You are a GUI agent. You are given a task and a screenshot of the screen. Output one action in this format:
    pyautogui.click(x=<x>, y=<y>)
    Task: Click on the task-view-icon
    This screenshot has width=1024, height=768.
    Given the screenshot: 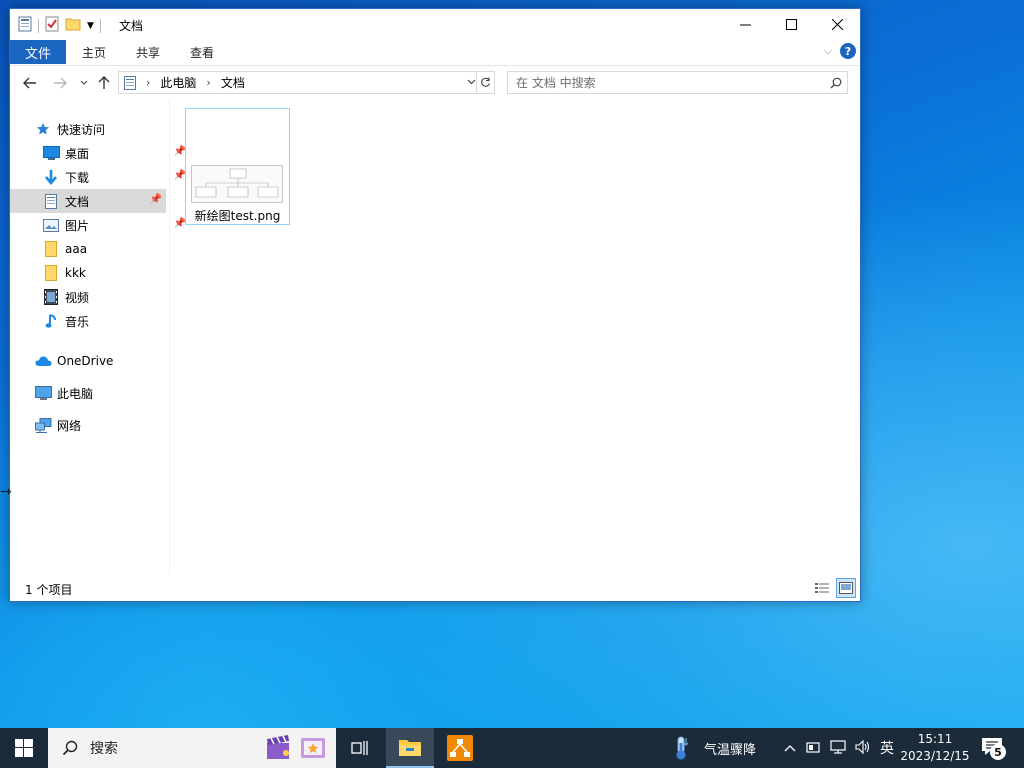 What is the action you would take?
    pyautogui.click(x=359, y=748)
    